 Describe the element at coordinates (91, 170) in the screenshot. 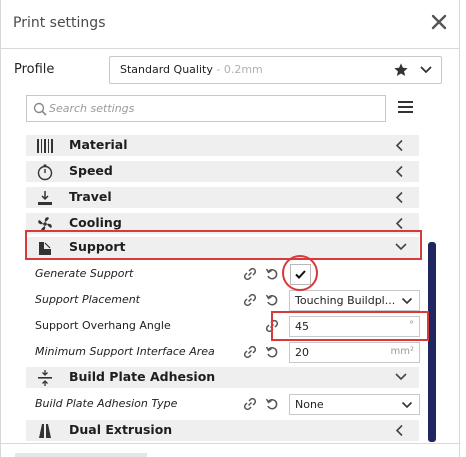

I see `category-label: Speed` at that location.